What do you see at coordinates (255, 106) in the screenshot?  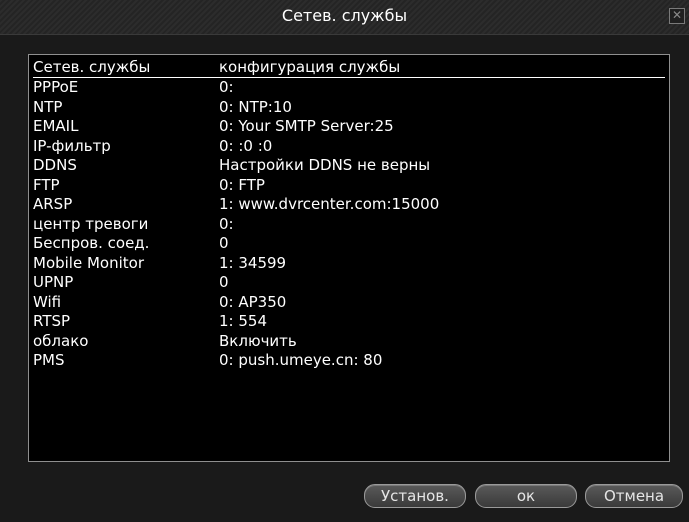 I see `service-config: 0: NTP:10` at bounding box center [255, 106].